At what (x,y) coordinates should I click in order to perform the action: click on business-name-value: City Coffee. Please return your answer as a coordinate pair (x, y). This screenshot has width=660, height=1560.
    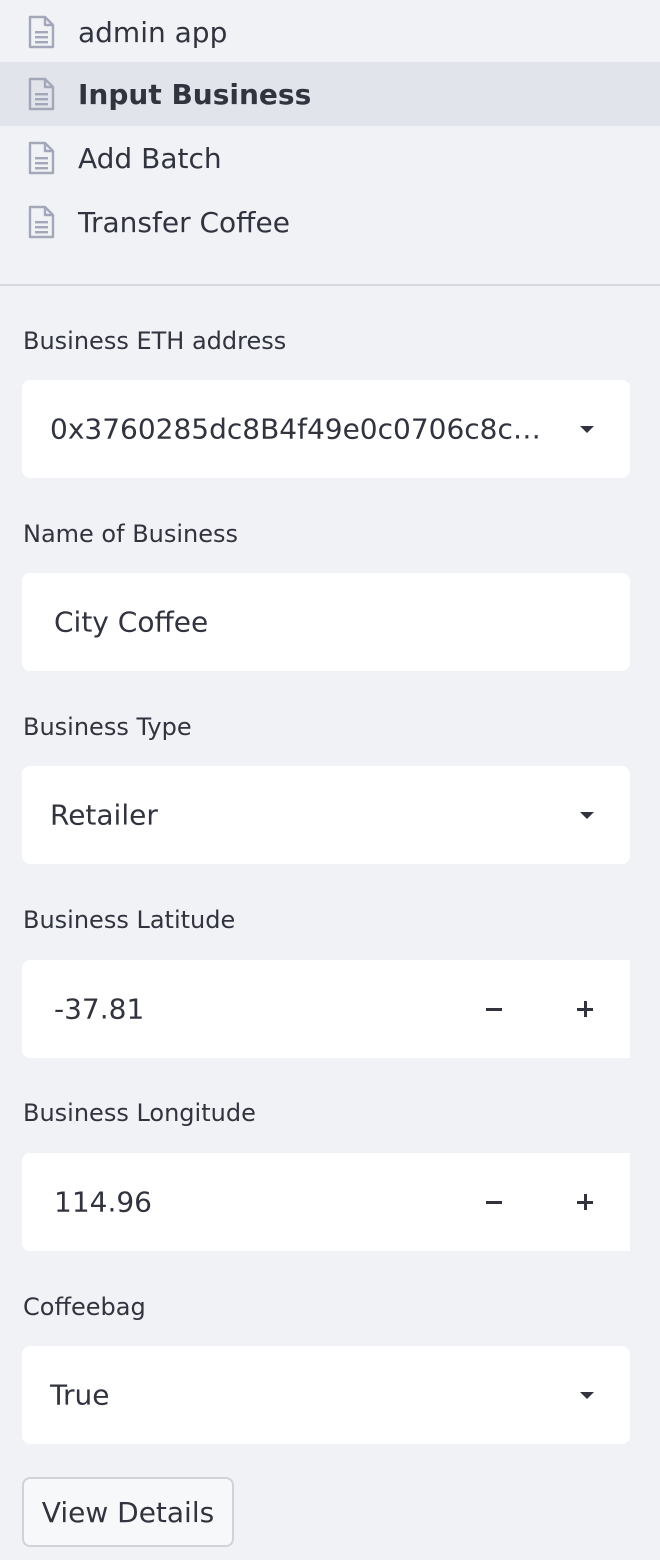
    Looking at the image, I should click on (131, 622).